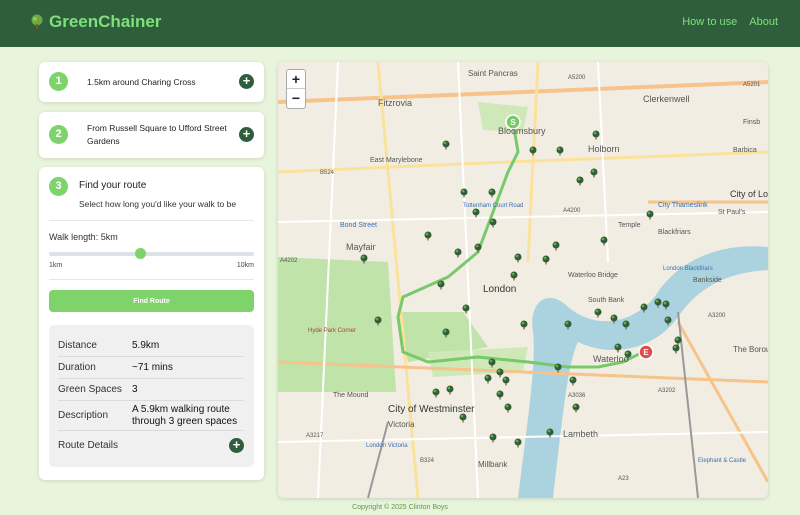 This screenshot has width=800, height=515. What do you see at coordinates (750, 349) in the screenshot?
I see `map-label: The Borough` at bounding box center [750, 349].